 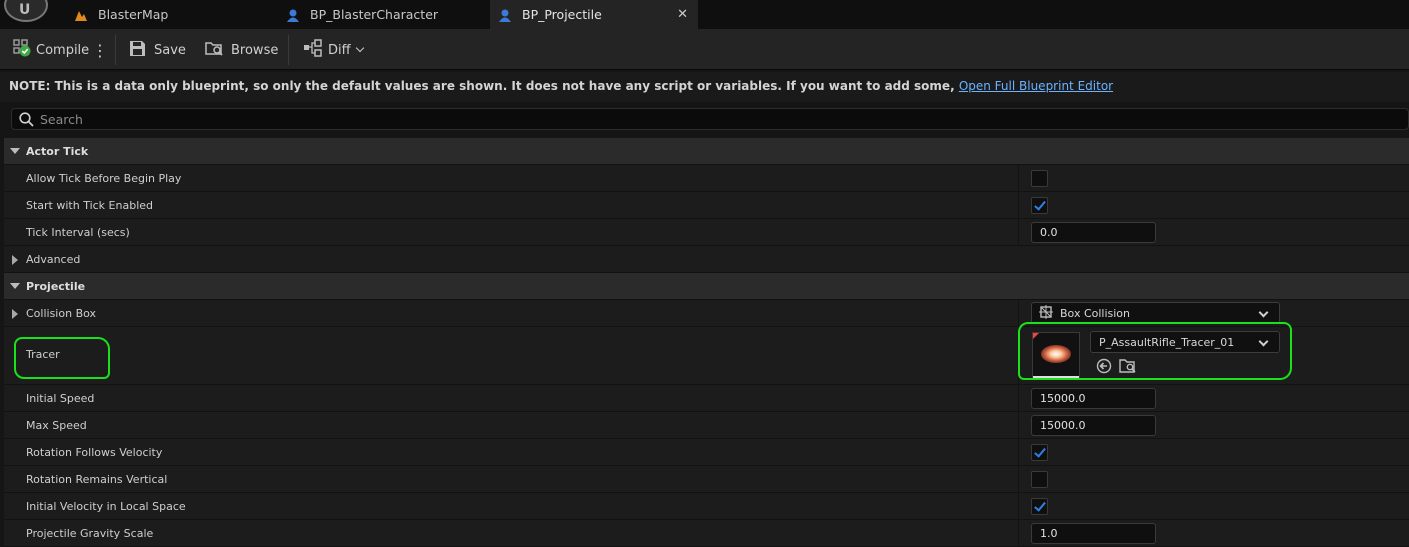 What do you see at coordinates (53, 259) in the screenshot?
I see `property-label: Advanced` at bounding box center [53, 259].